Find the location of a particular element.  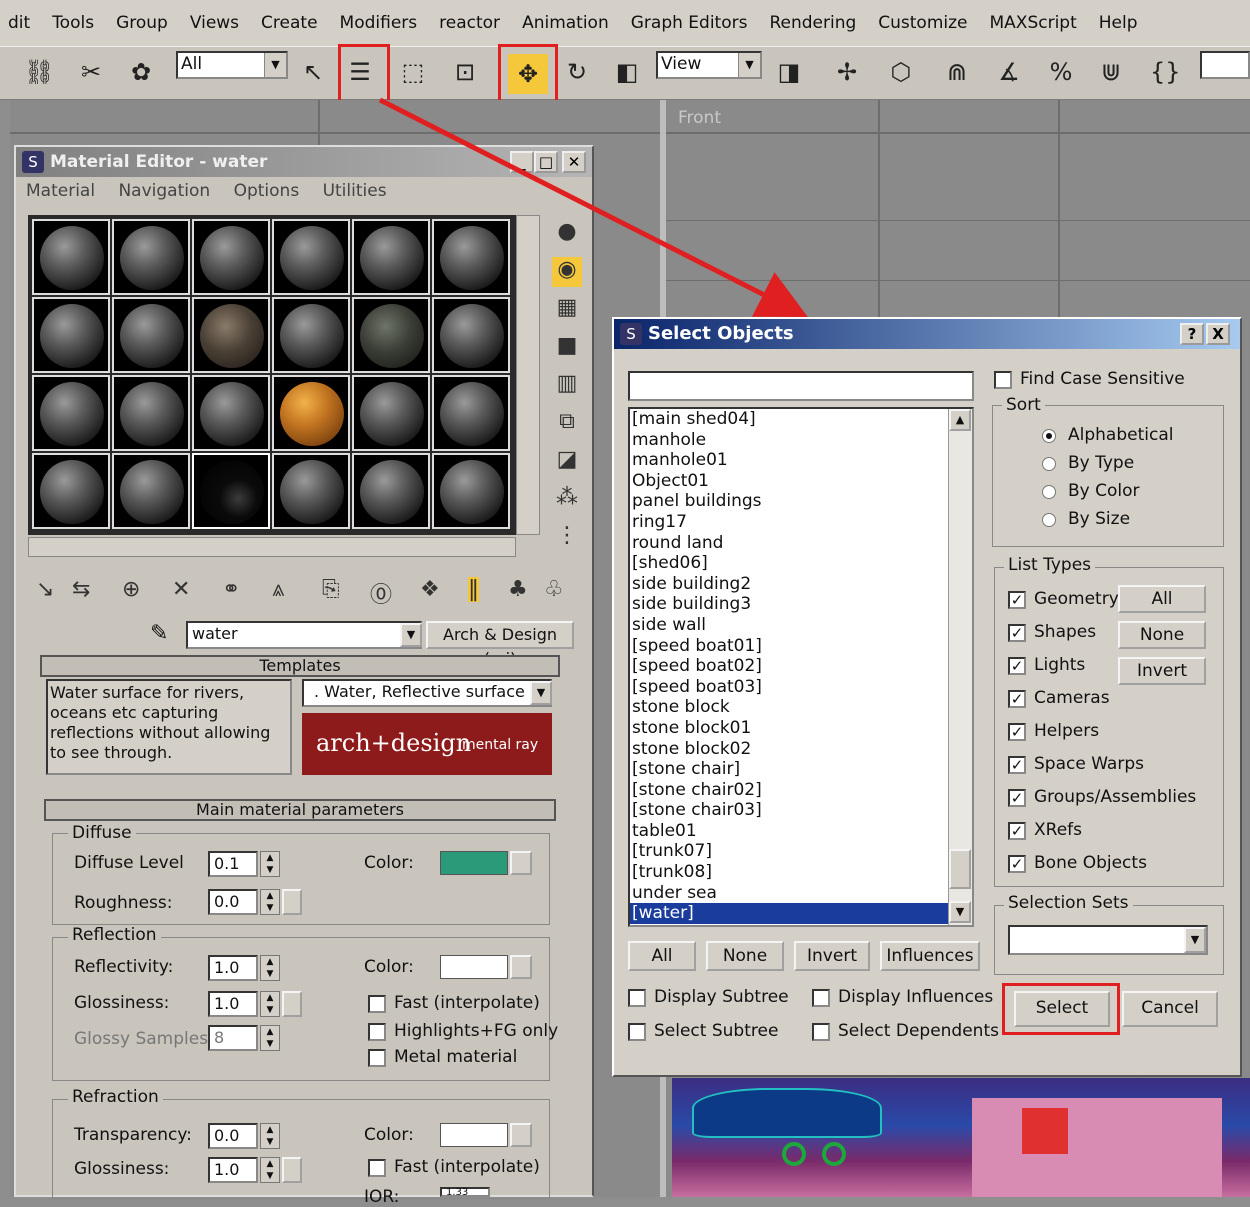

arrow-line is located at coordinates (593, 207).